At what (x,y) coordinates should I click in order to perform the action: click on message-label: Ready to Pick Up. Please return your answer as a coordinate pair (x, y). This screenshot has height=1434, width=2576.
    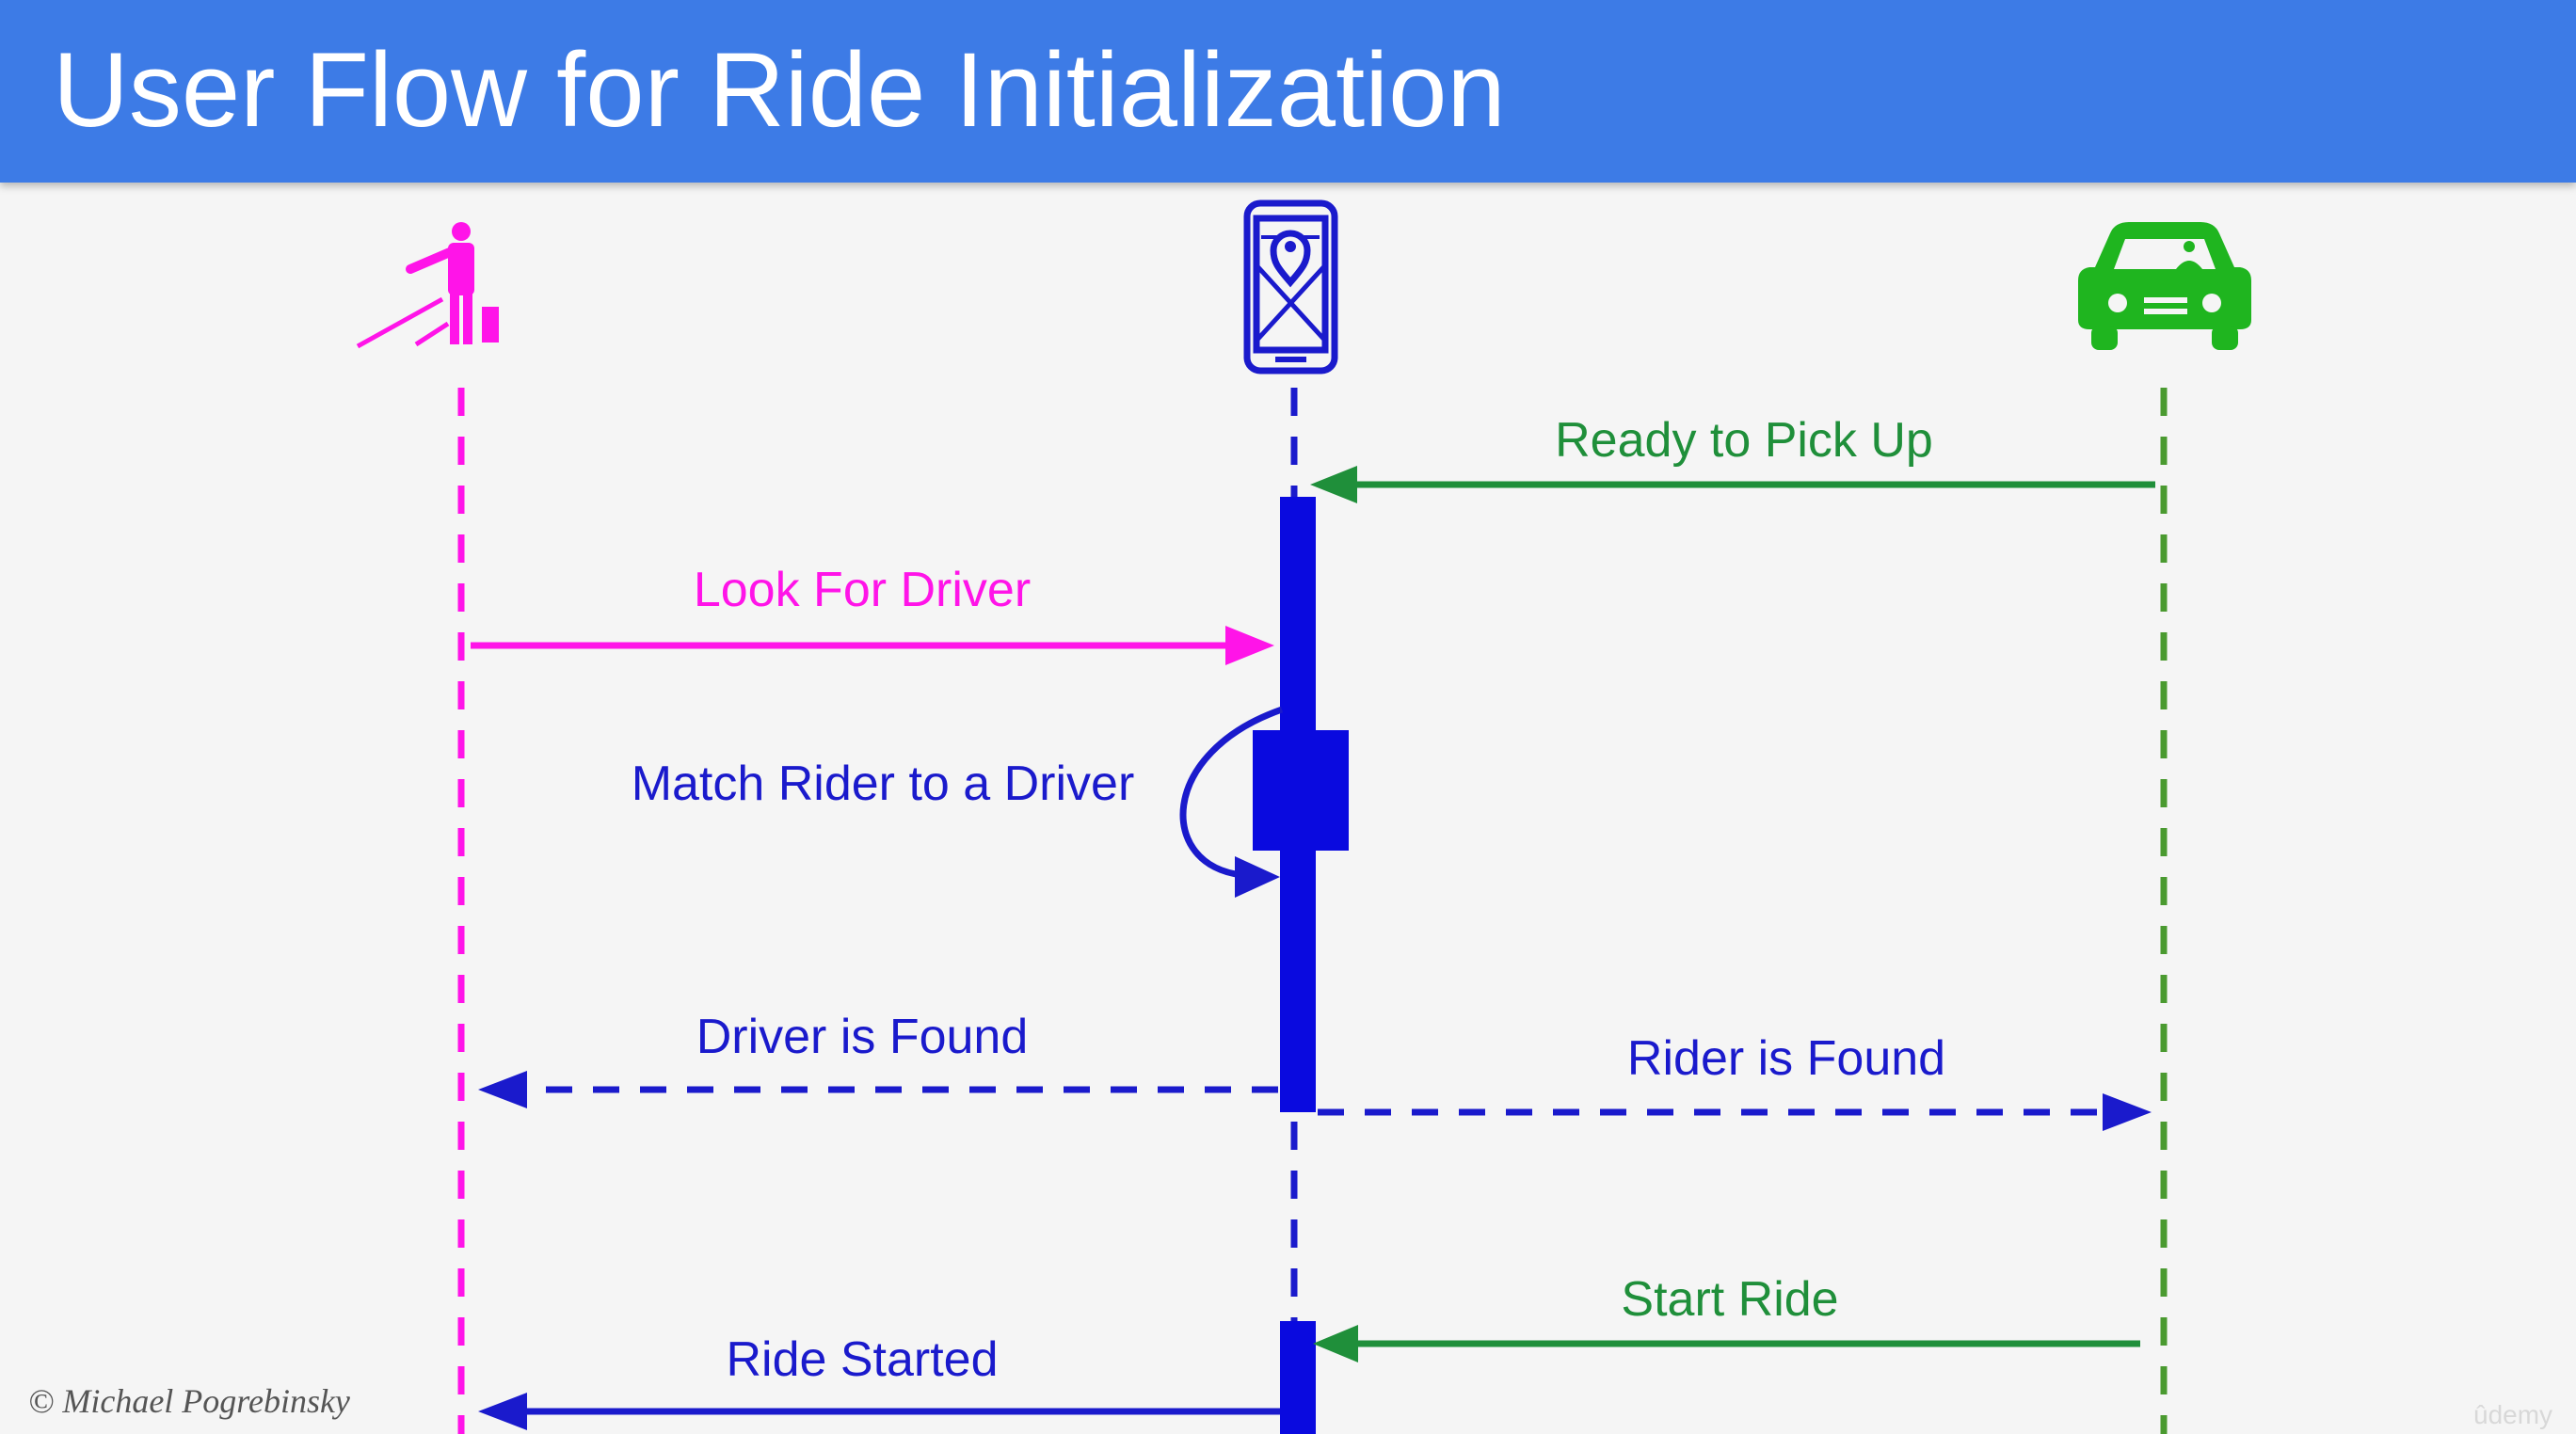
    Looking at the image, I should click on (1744, 440).